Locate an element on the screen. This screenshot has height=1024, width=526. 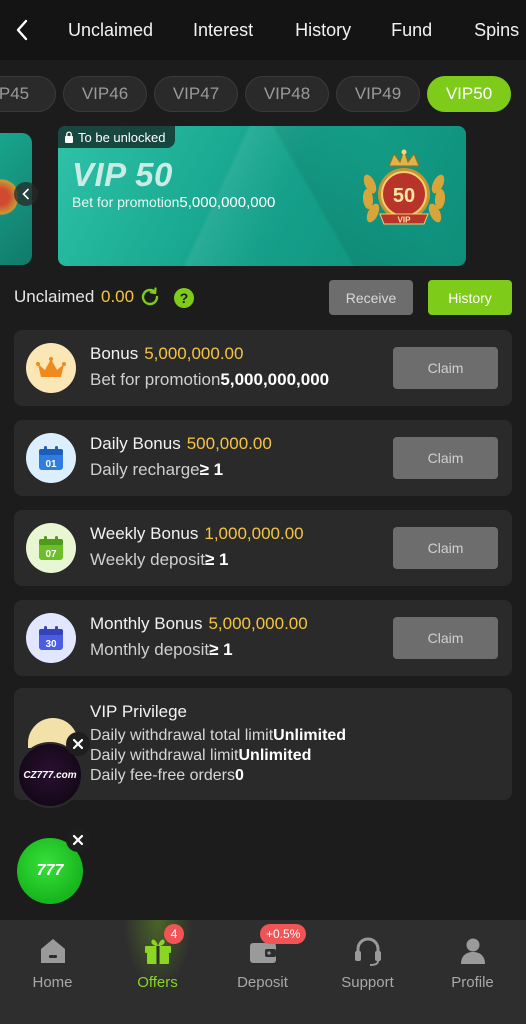
vip-badge-number: 50 is located at coordinates (404, 196).